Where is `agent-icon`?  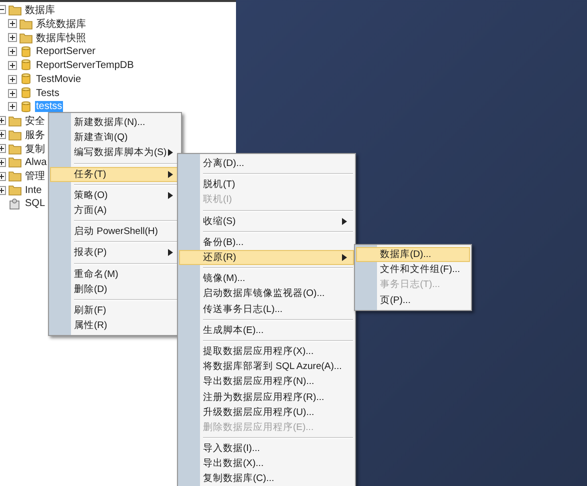 agent-icon is located at coordinates (15, 204).